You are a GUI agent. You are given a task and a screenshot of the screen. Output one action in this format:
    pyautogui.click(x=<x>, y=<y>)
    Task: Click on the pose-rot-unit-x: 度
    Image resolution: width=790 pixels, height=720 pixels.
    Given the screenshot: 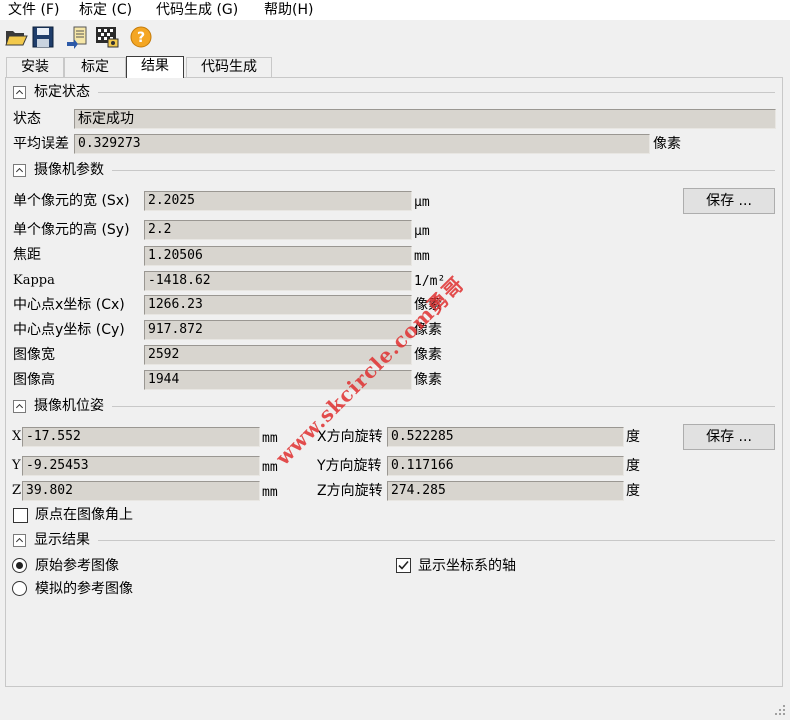 What is the action you would take?
    pyautogui.click(x=633, y=437)
    